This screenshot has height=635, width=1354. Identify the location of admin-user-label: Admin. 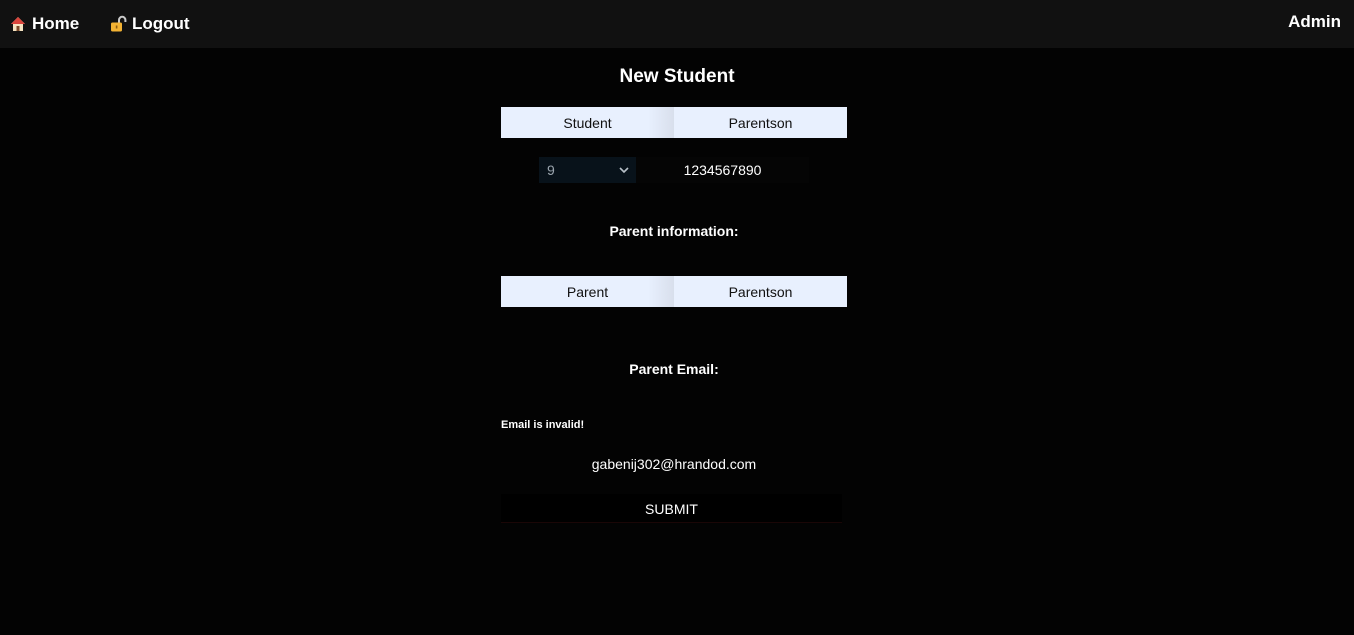
(1314, 22).